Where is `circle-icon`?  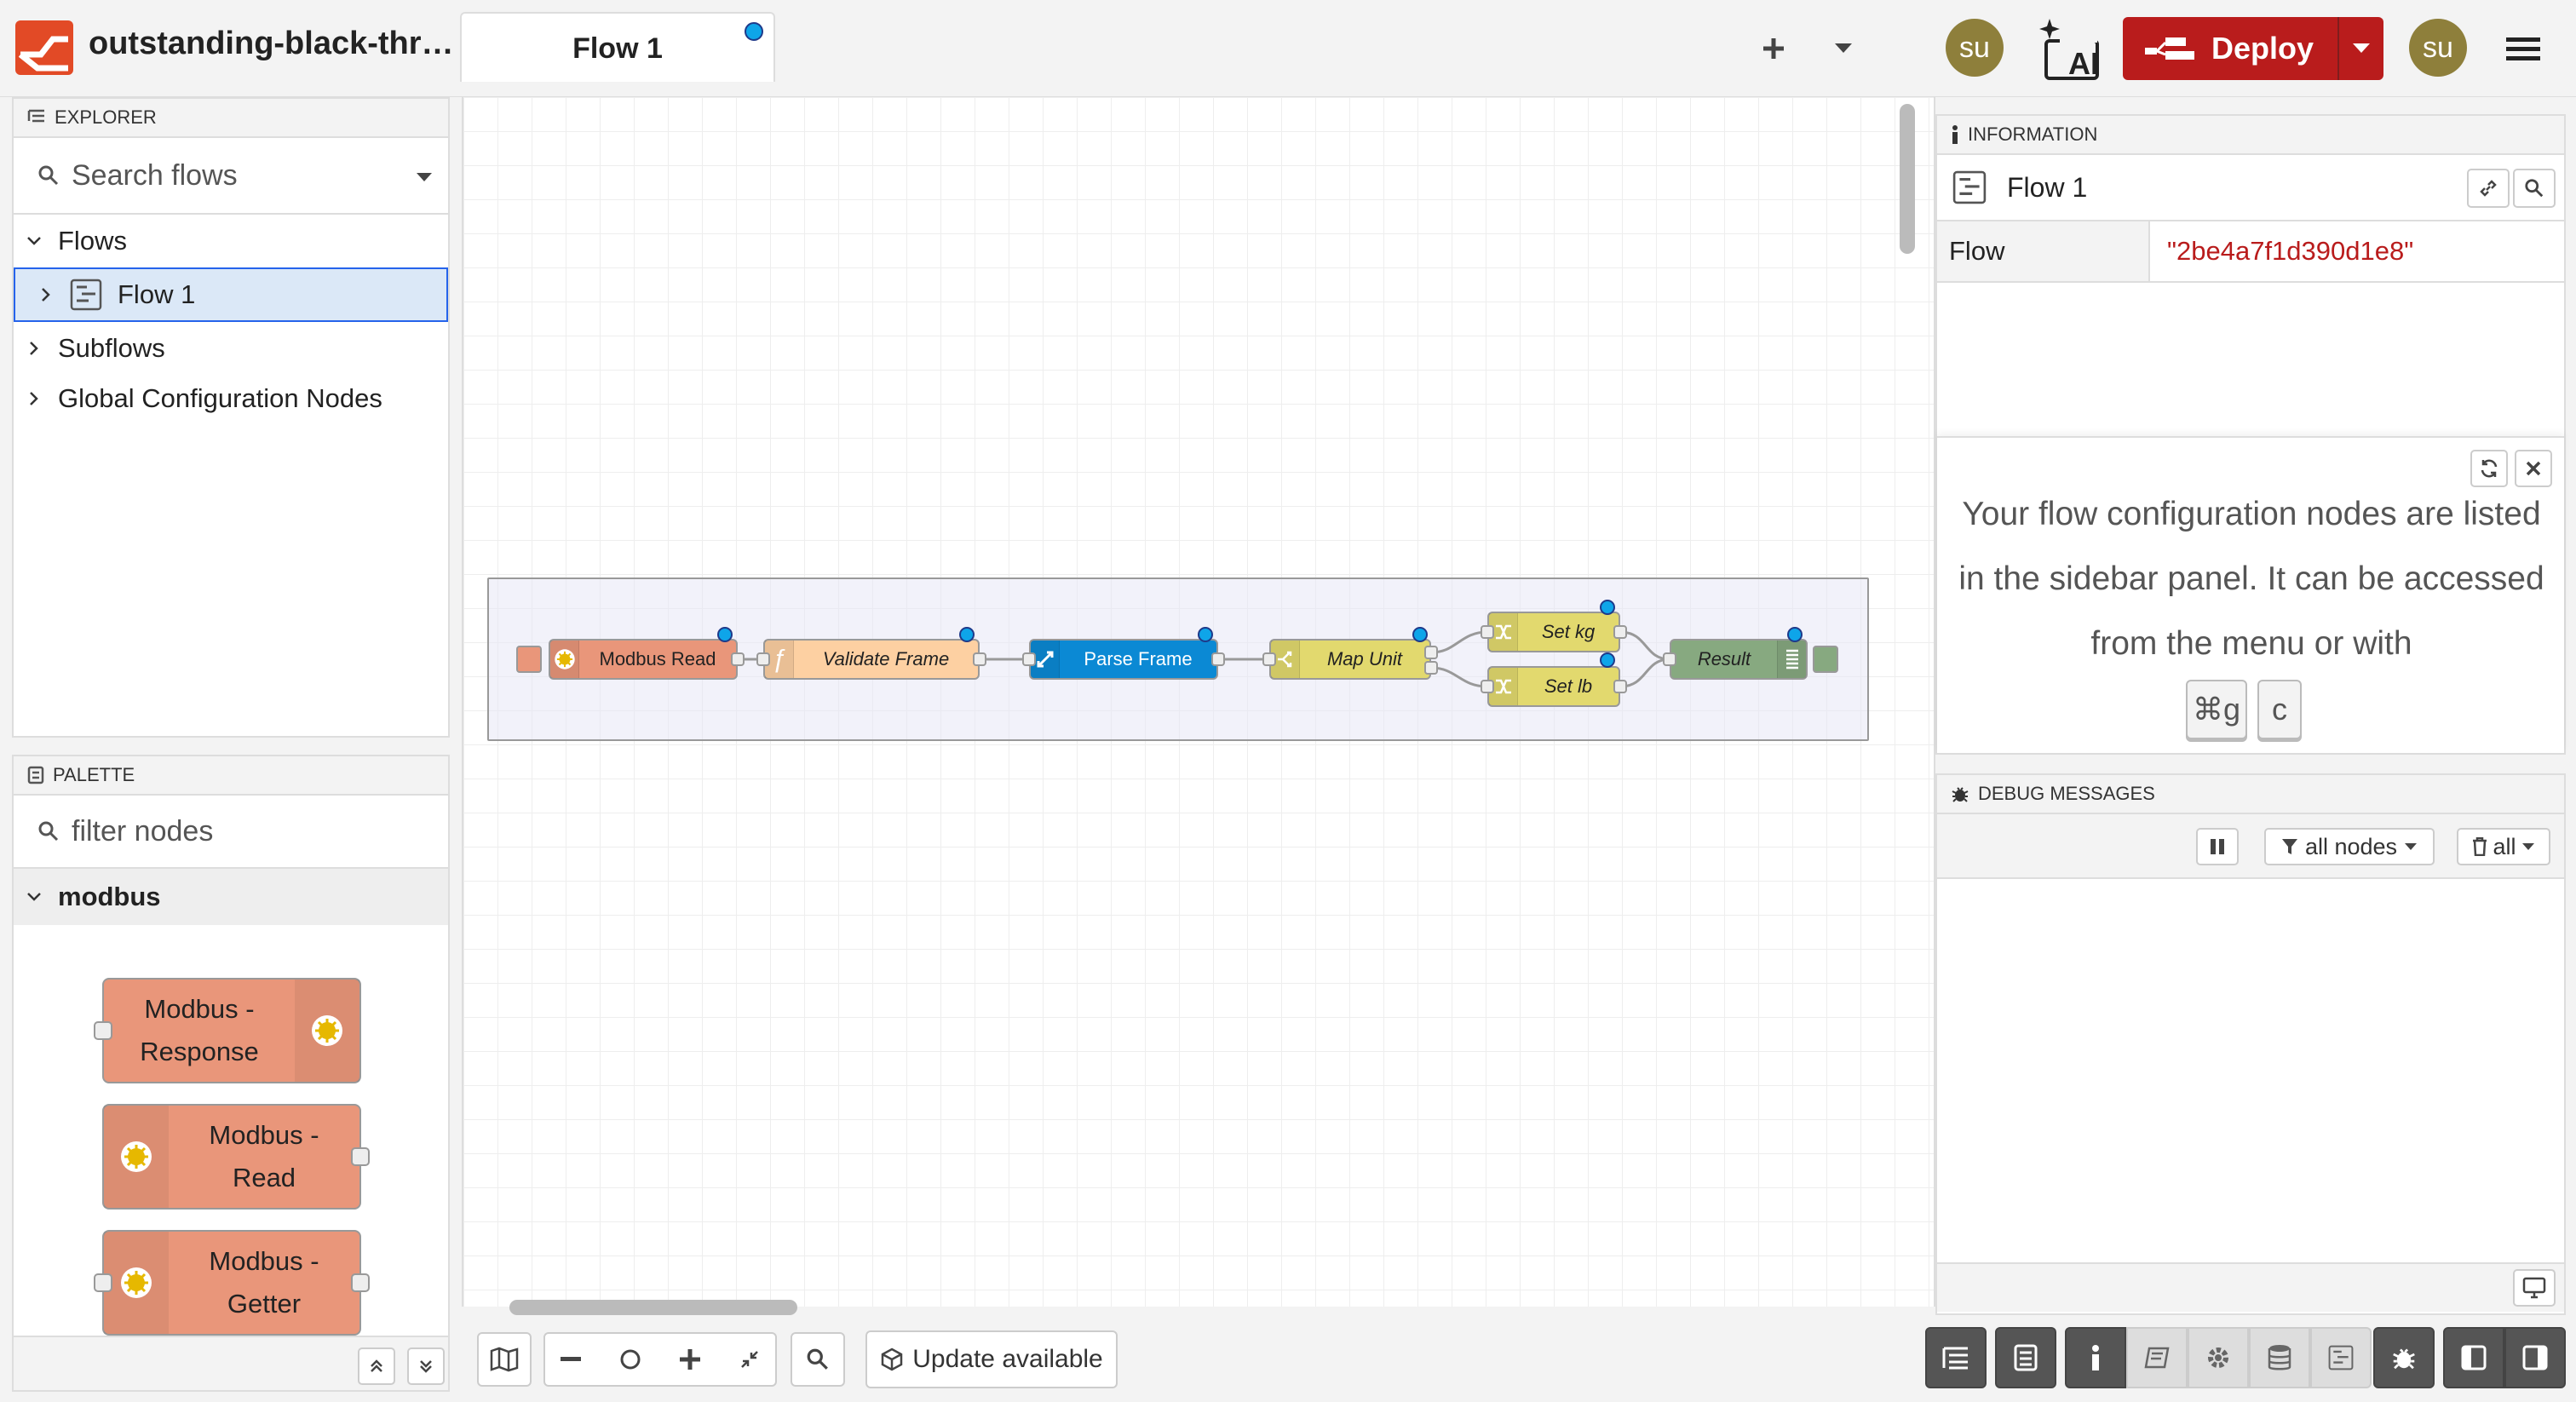
circle-icon is located at coordinates (630, 1359).